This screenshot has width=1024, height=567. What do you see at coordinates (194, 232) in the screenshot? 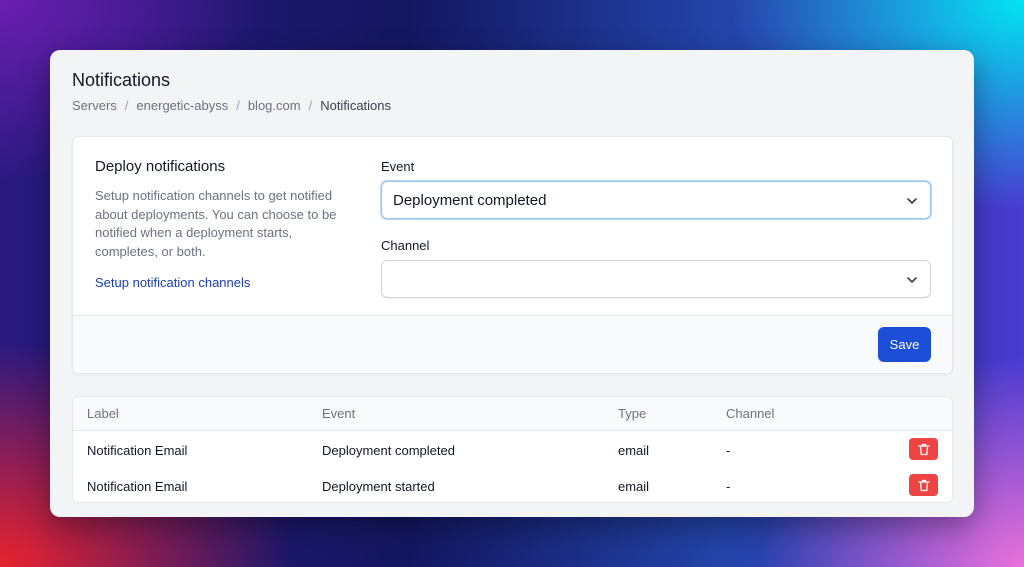
I see `card-description-line: notified when a deployment starts,` at bounding box center [194, 232].